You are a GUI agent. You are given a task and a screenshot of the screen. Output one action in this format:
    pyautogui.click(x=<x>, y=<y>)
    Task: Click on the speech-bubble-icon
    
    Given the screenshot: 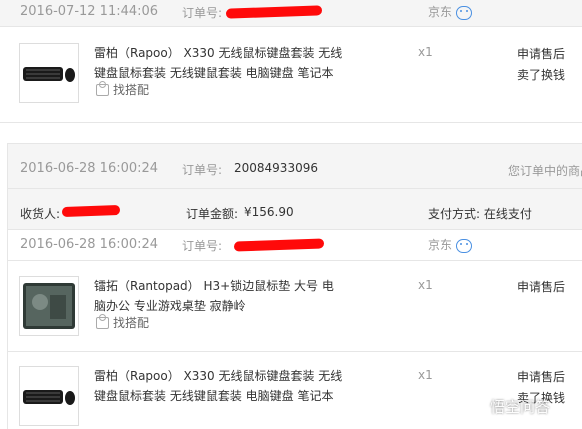 What is the action you would take?
    pyautogui.click(x=477, y=407)
    